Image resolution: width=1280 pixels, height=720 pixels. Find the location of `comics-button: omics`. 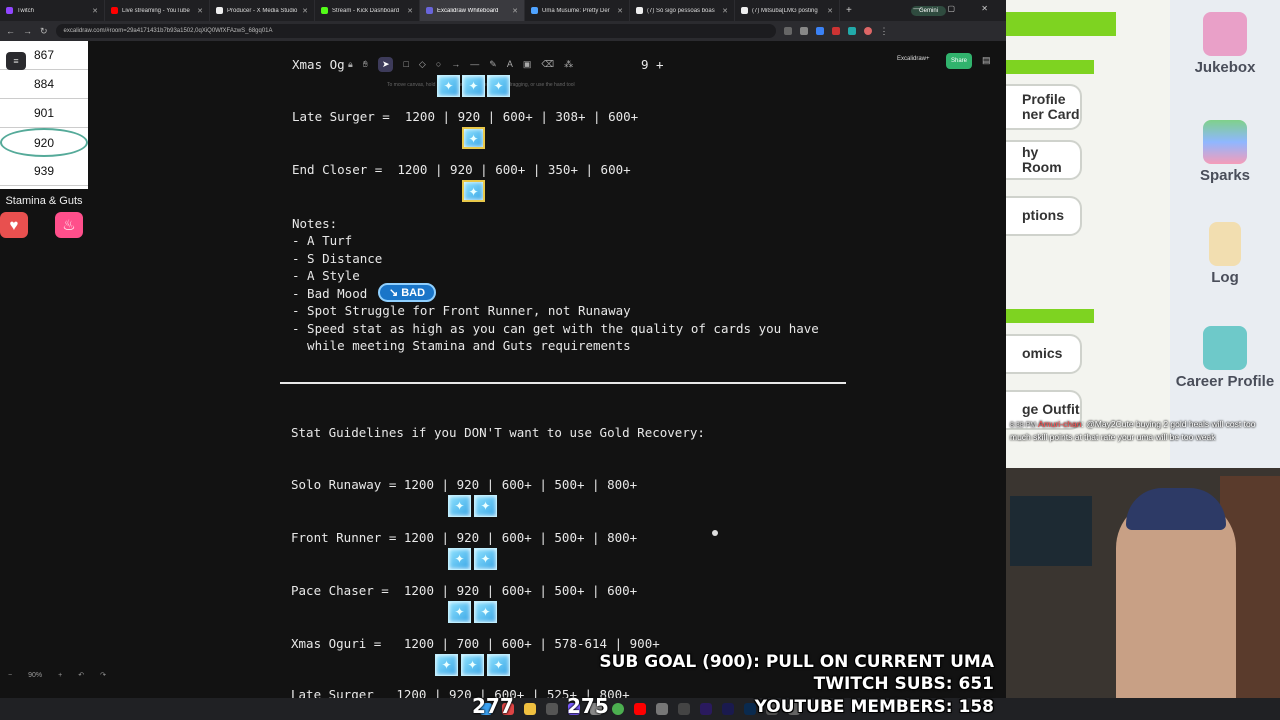

comics-button: omics is located at coordinates (1044, 354).